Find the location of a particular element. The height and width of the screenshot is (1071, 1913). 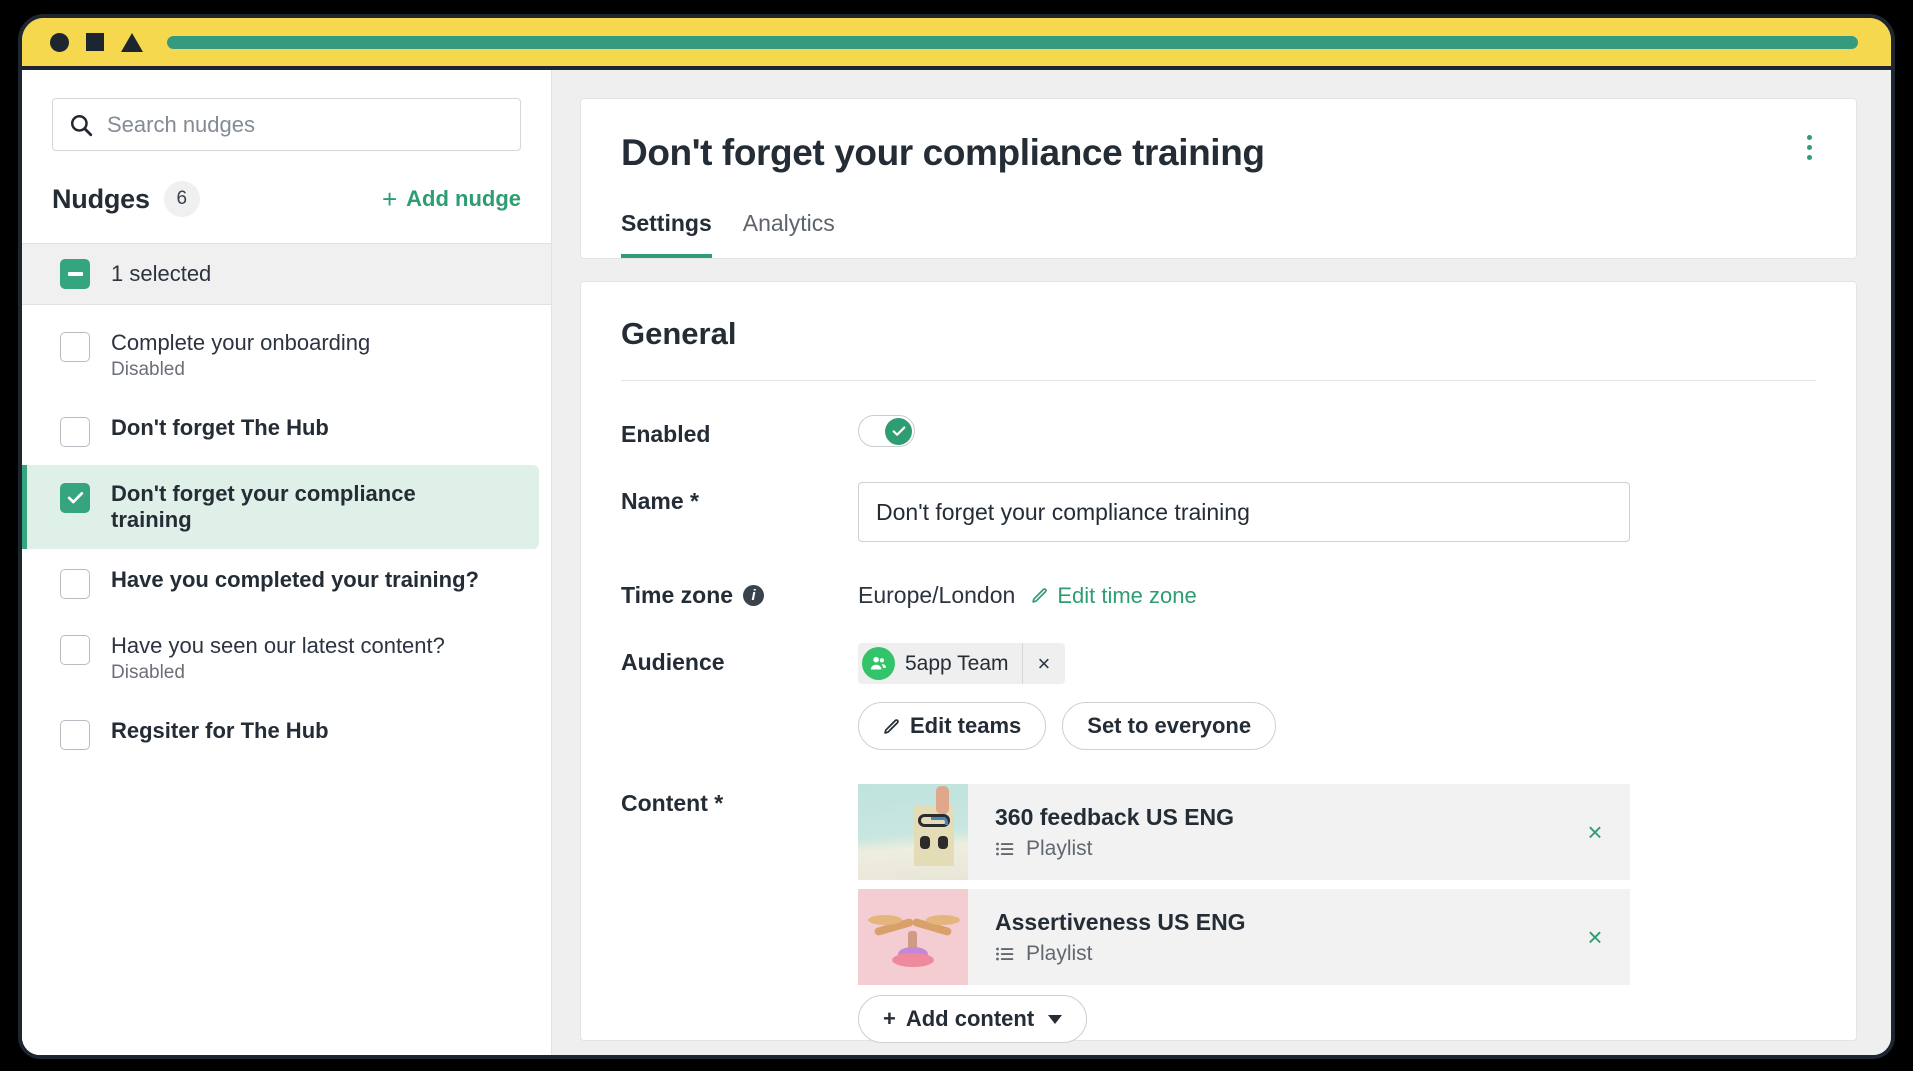

list-item: Don't forget your compliance training is located at coordinates (280, 506).